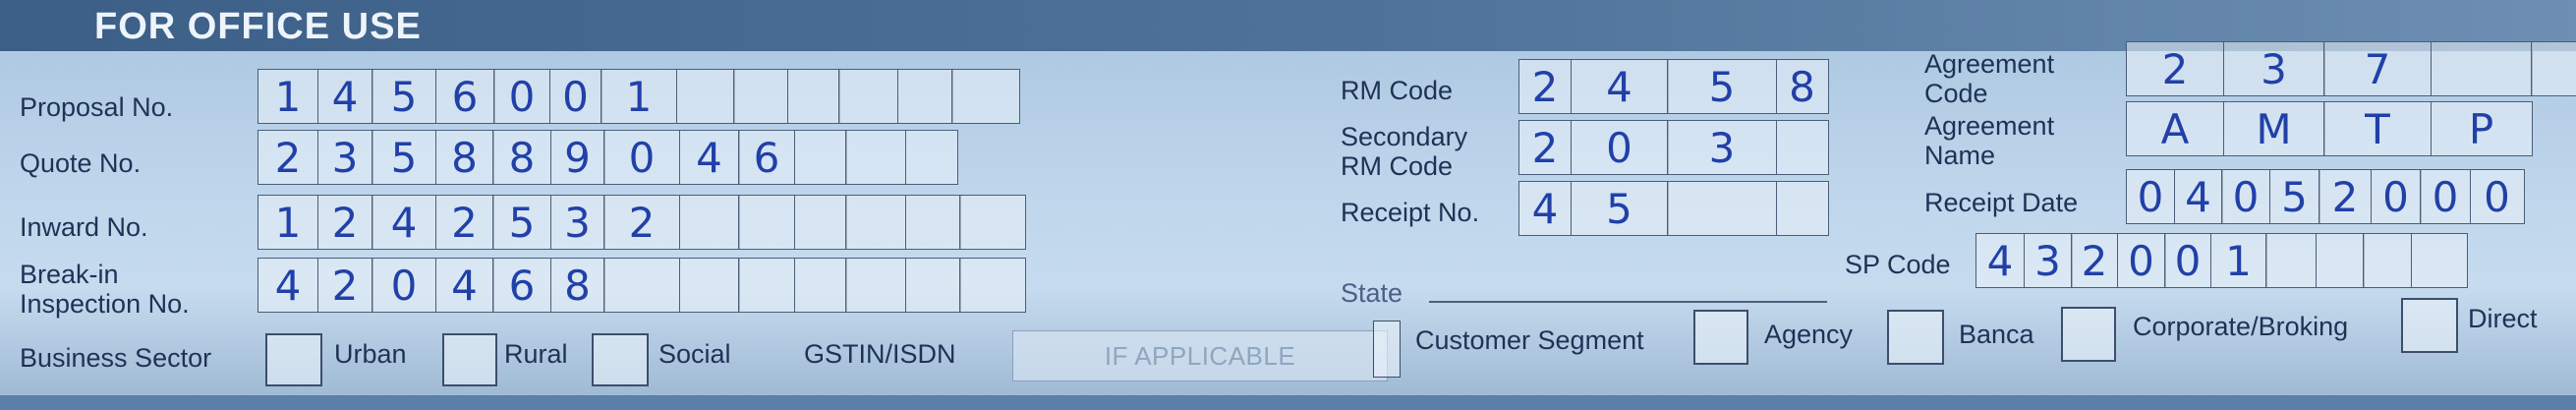 This screenshot has width=2576, height=410. What do you see at coordinates (2221, 260) in the screenshot?
I see `sp-code-field: 432001` at bounding box center [2221, 260].